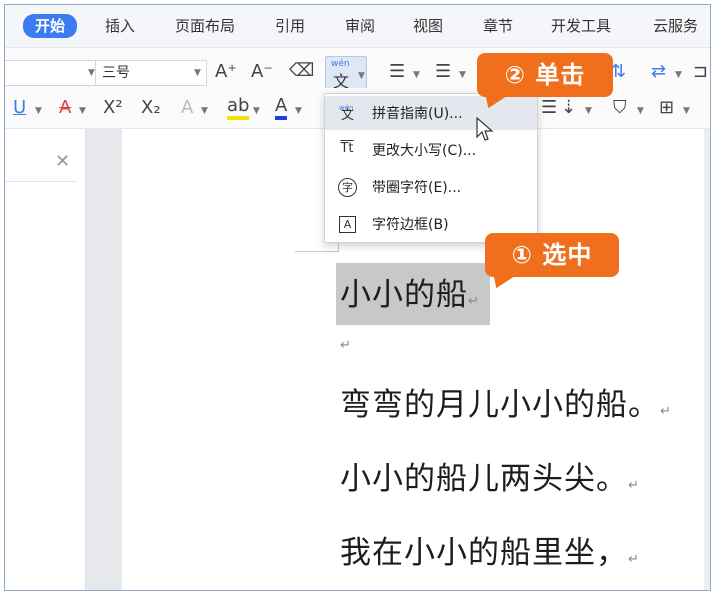 The image size is (717, 597). What do you see at coordinates (568, 108) in the screenshot?
I see `indent-icon: ⇣` at bounding box center [568, 108].